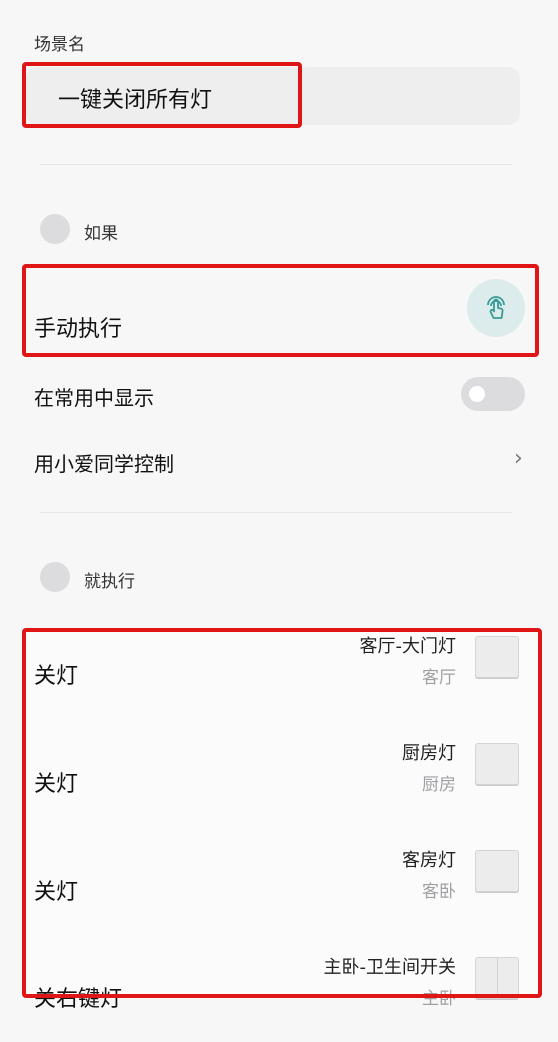  Describe the element at coordinates (101, 234) in the screenshot. I see `if-section-label: 如果` at that location.